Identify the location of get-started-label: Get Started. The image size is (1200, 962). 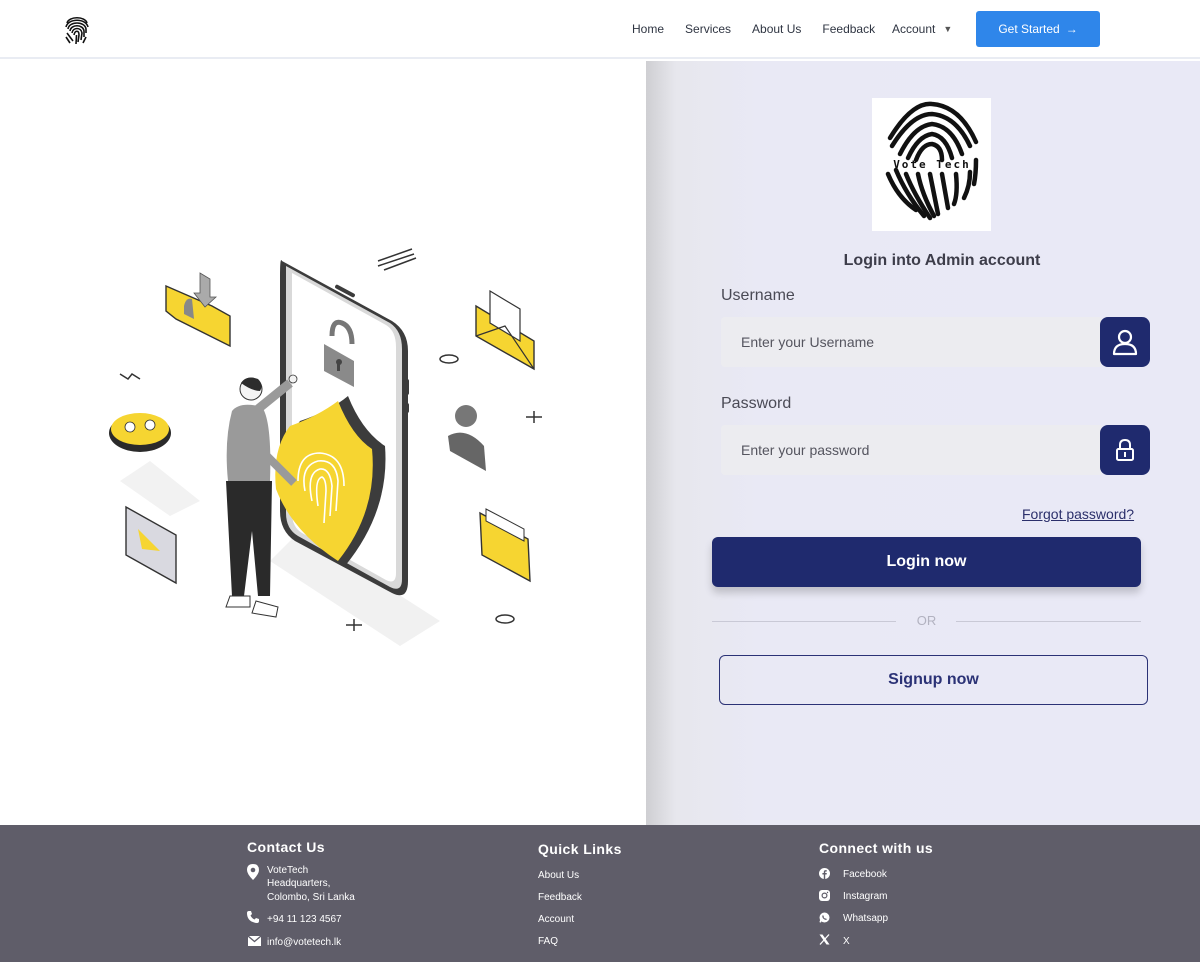
(1029, 29).